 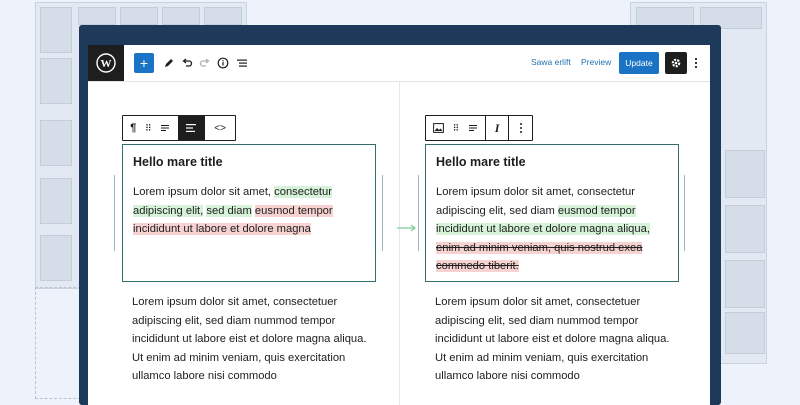 I want to click on redo-icon, so click(x=204, y=62).